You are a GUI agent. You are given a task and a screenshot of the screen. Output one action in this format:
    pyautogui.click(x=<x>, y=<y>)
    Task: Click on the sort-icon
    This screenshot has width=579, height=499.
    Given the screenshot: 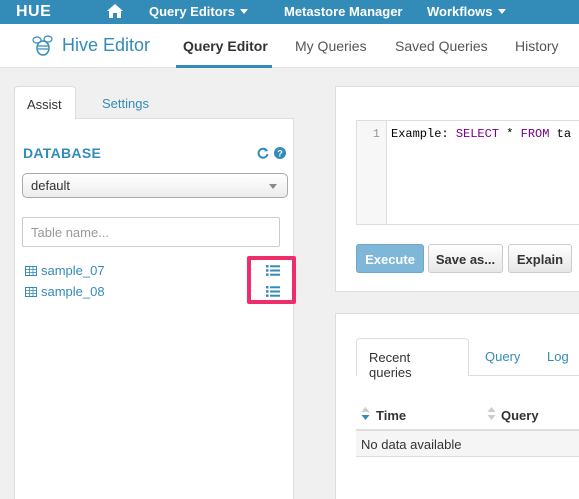 What is the action you would take?
    pyautogui.click(x=491, y=414)
    